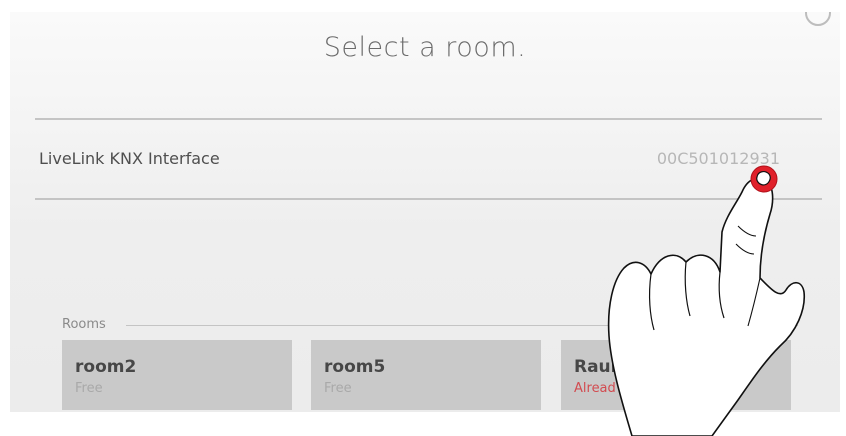  What do you see at coordinates (601, 367) in the screenshot?
I see `room-name: Raum` at bounding box center [601, 367].